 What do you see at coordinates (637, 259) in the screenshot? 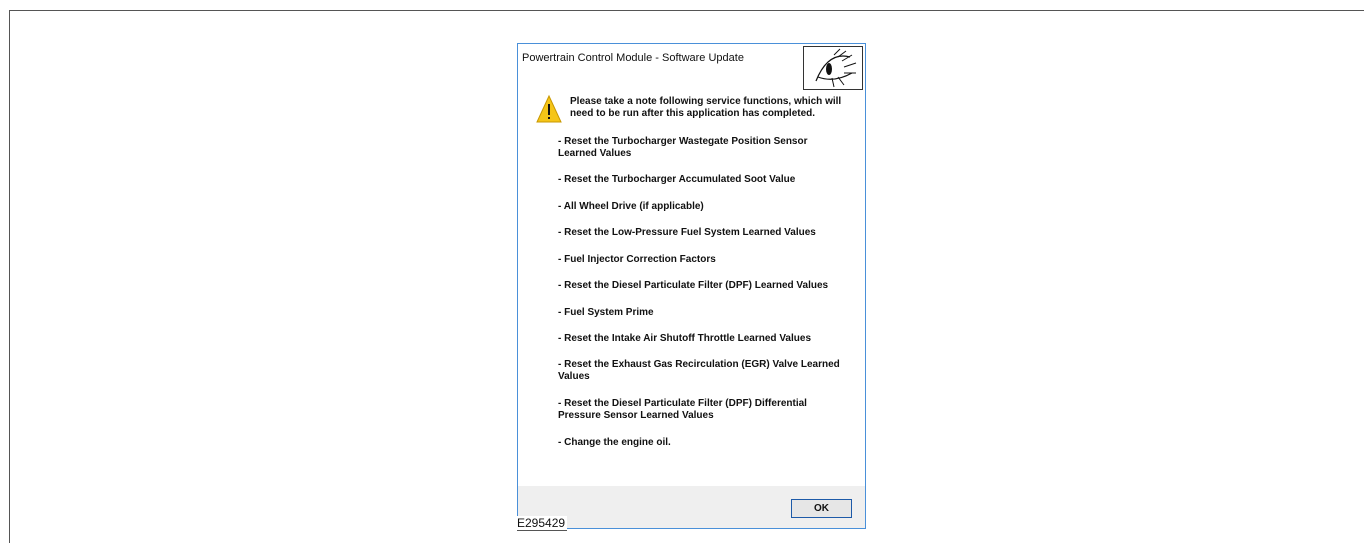
I see `list-item: - Fuel Injector Correction Factors` at bounding box center [637, 259].